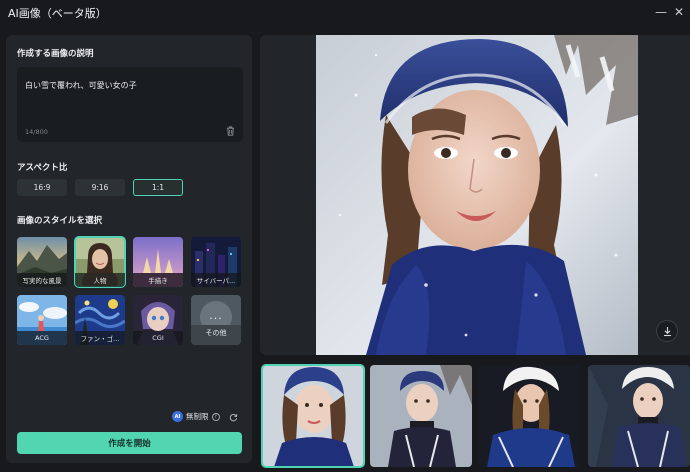  What do you see at coordinates (81, 85) in the screenshot?
I see `prompt-value: 白い雪で覆われ、可愛い女の子` at bounding box center [81, 85].